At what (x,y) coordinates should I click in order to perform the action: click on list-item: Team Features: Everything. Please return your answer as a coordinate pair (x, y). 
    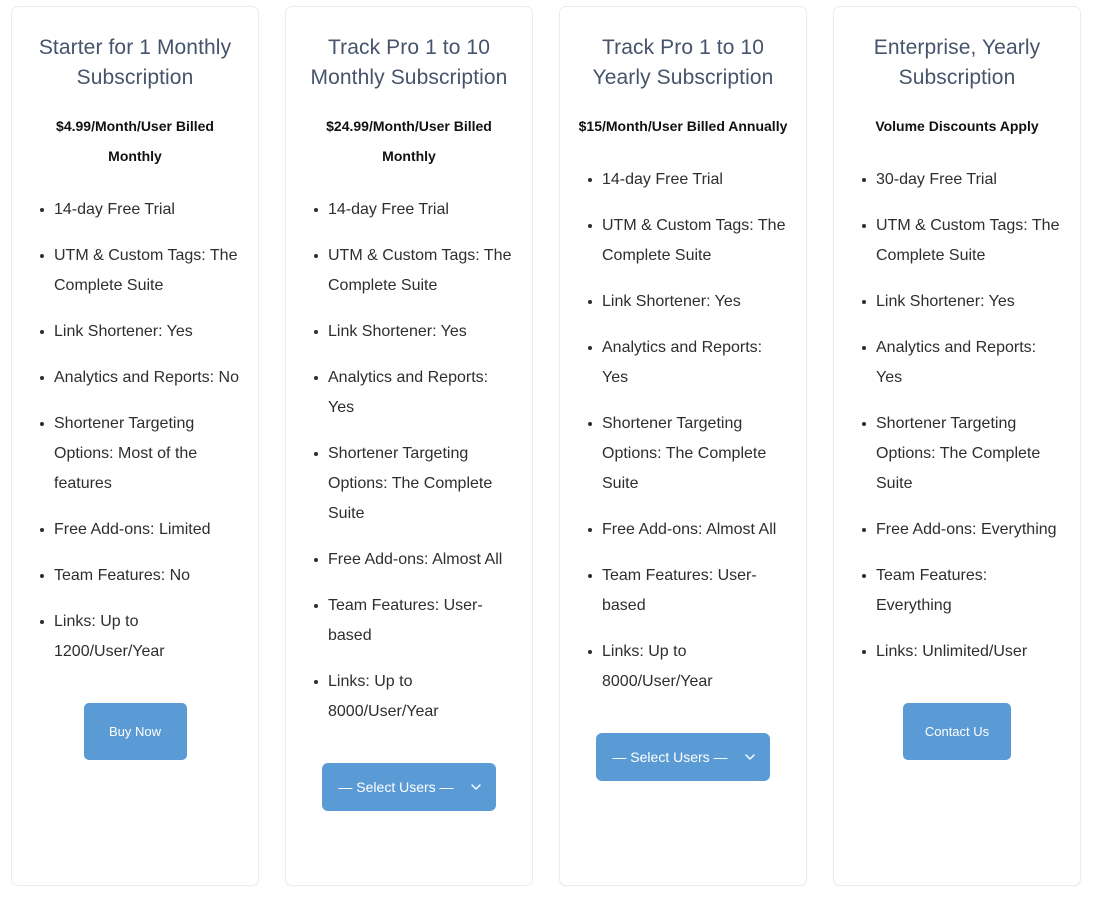
    Looking at the image, I should click on (963, 591).